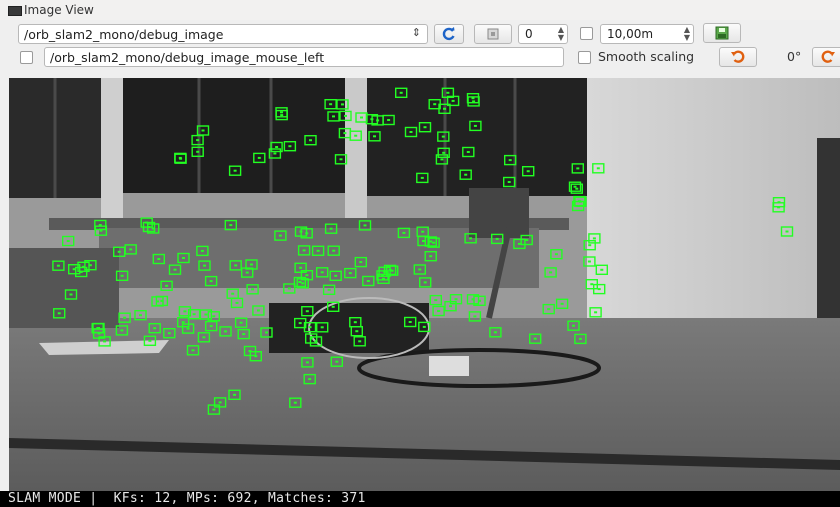 The image size is (840, 507). Describe the element at coordinates (794, 56) in the screenshot. I see `rotation-value: 0°` at that location.